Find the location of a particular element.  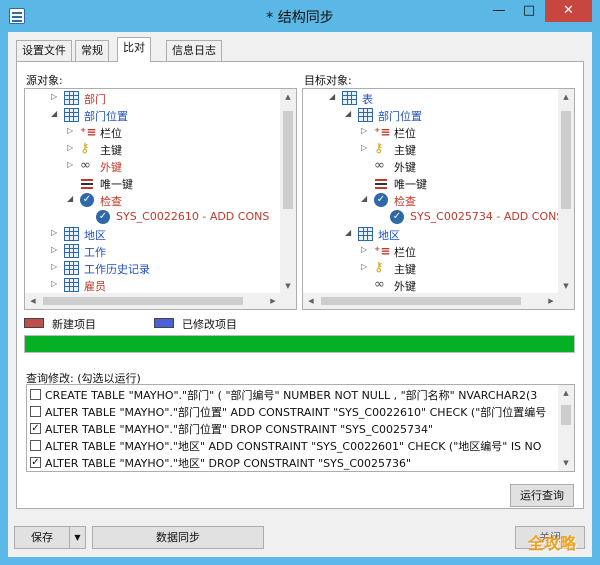

key-icon: ⚷ is located at coordinates (85, 148).